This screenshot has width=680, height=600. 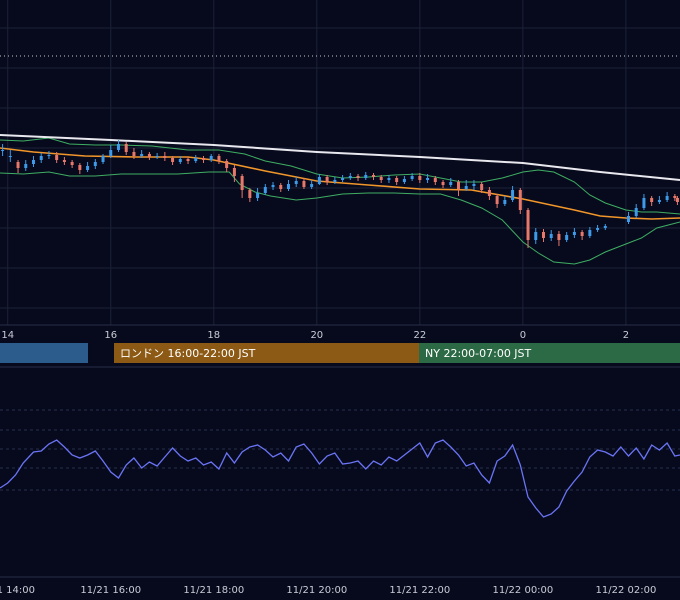 What do you see at coordinates (478, 353) in the screenshot?
I see `session-label: NY 22:00-07:00 JST` at bounding box center [478, 353].